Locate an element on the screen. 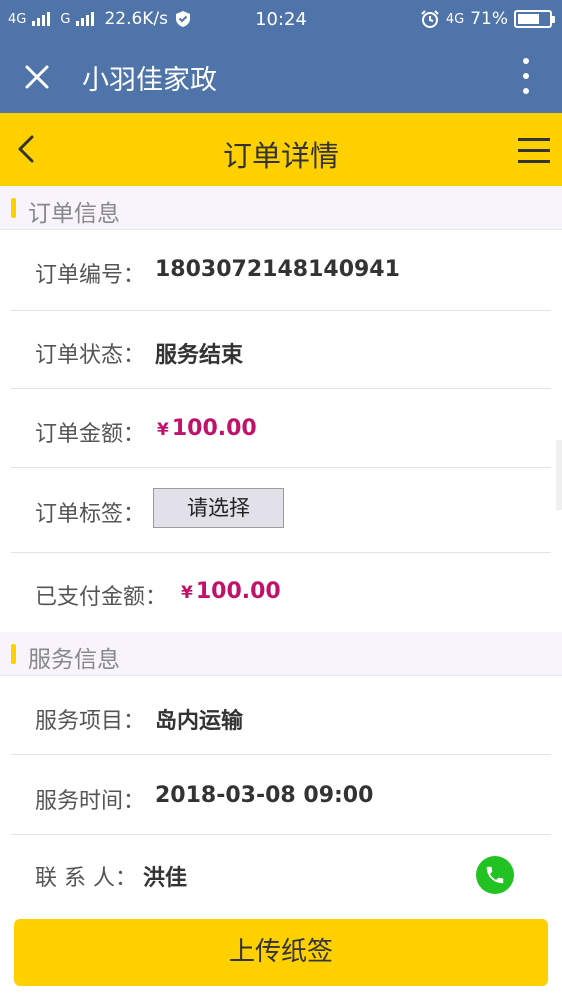 This screenshot has width=562, height=1000. battery-percent: 71% is located at coordinates (489, 19).